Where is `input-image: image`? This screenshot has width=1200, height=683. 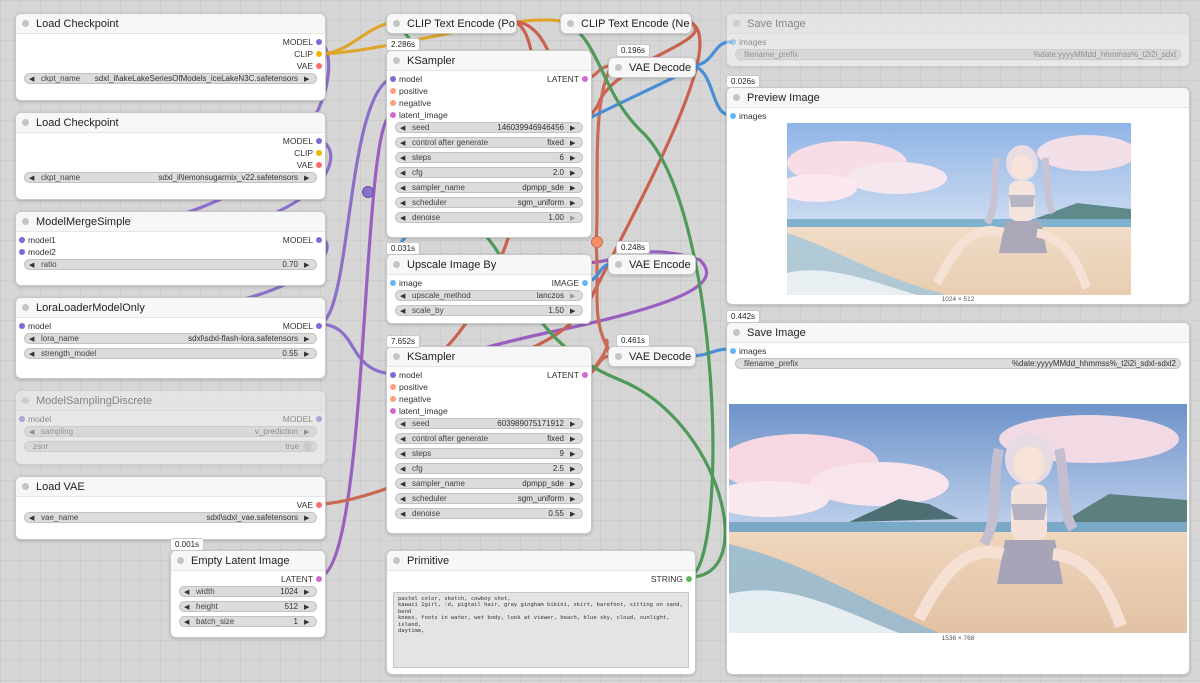
input-image: image is located at coordinates (406, 283).